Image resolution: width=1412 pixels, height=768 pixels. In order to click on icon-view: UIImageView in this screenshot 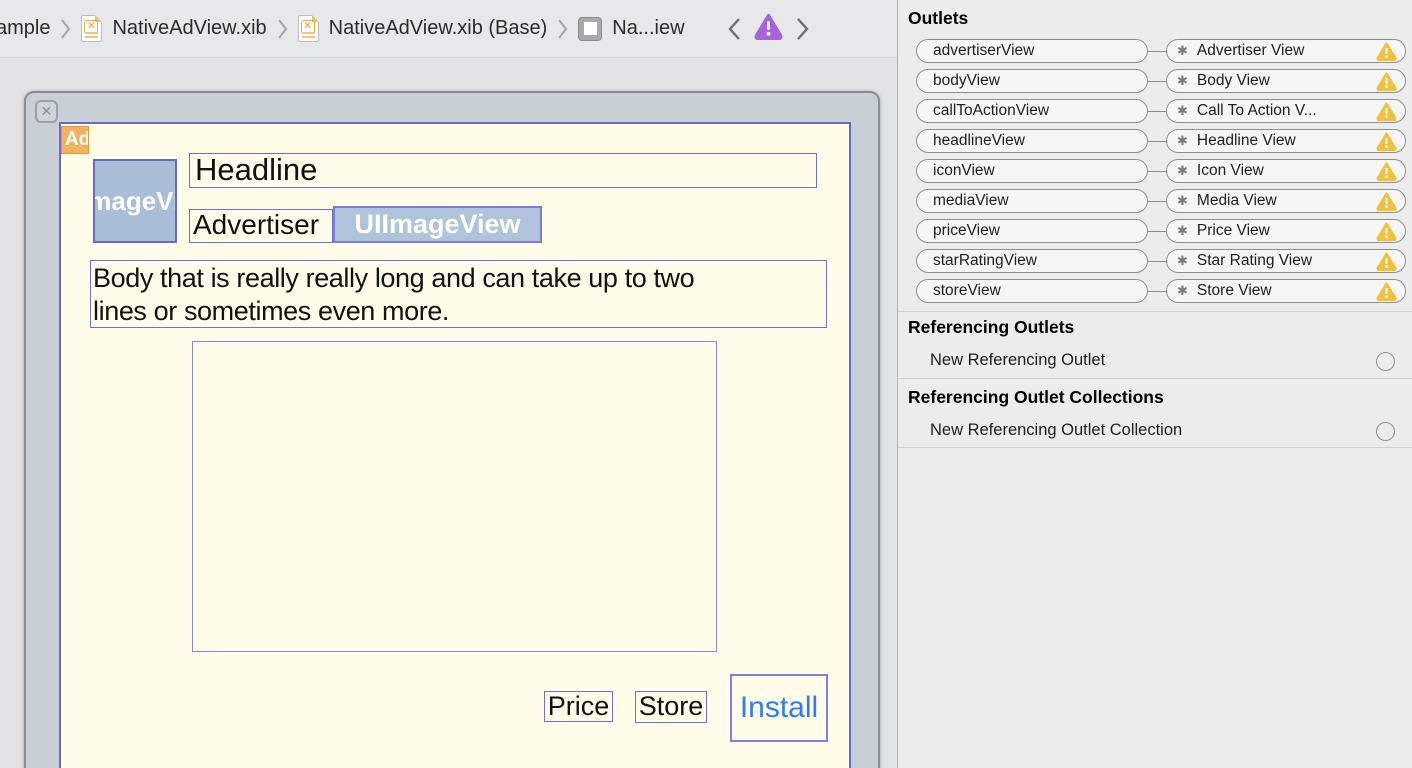, I will do `click(135, 201)`.